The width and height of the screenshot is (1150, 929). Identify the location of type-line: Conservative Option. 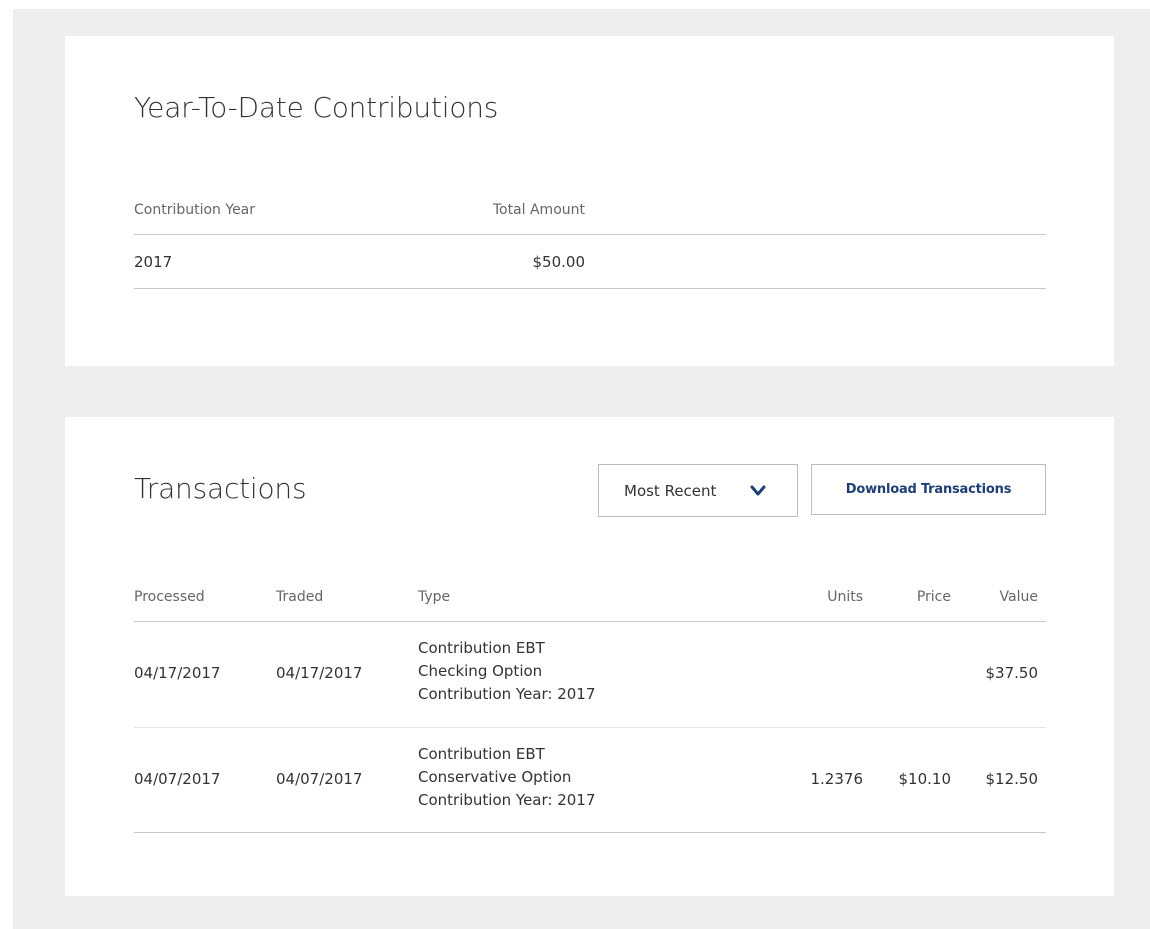
(495, 777).